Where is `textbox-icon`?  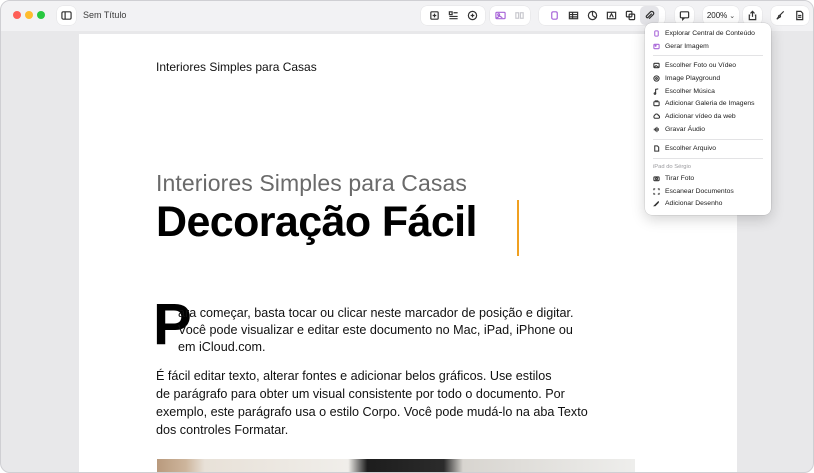 textbox-icon is located at coordinates (611, 15).